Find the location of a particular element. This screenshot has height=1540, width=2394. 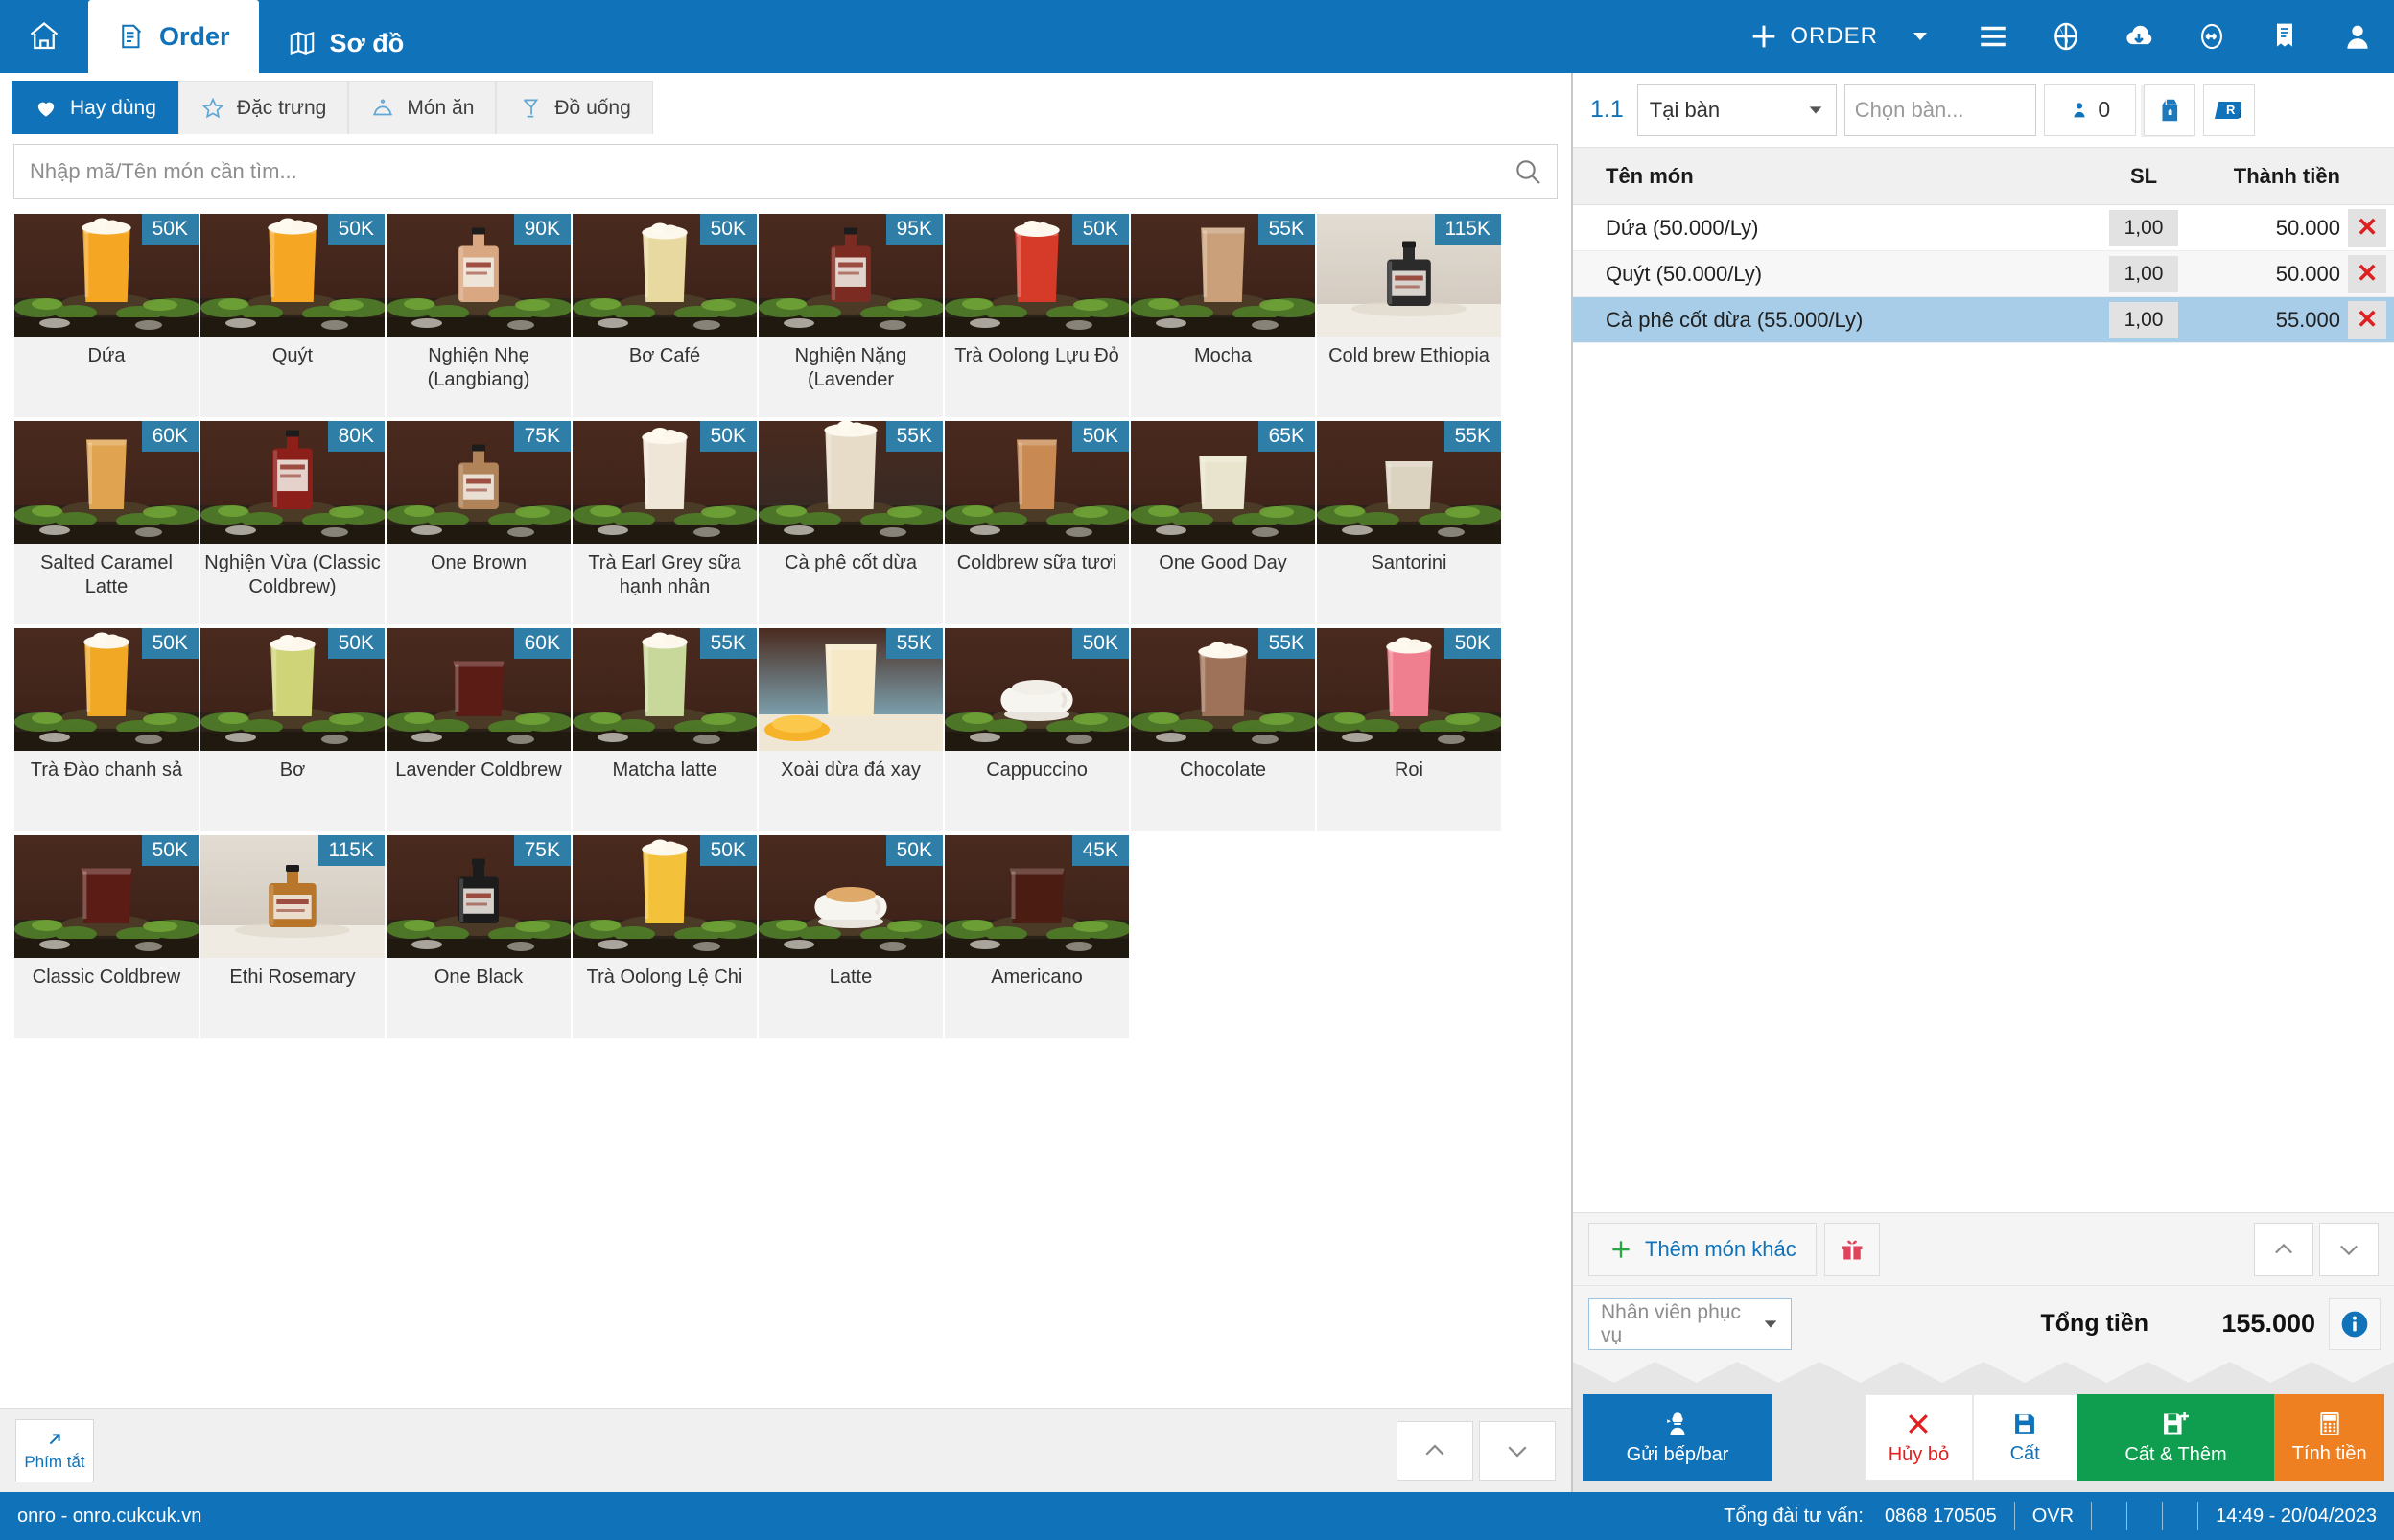

menu-scroll-up-button is located at coordinates (1434, 1450).